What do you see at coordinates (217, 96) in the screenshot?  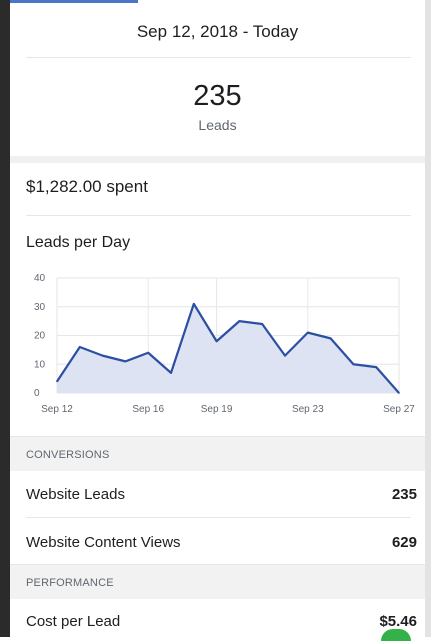 I see `leads-count: 235` at bounding box center [217, 96].